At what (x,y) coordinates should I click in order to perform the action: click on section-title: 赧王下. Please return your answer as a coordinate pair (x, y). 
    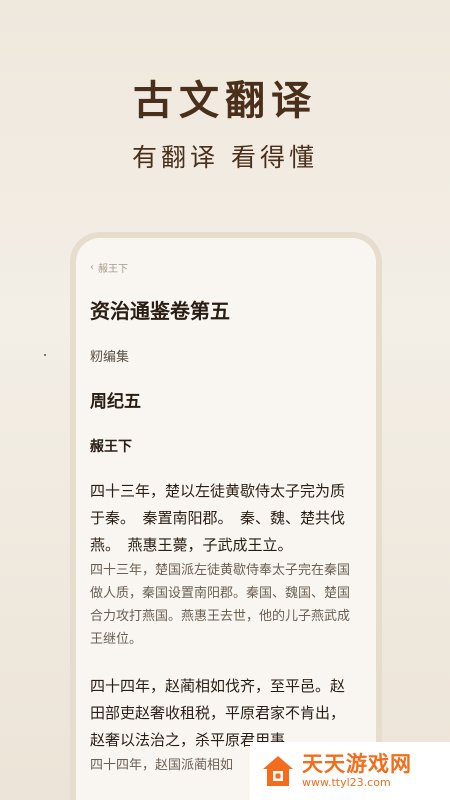
    Looking at the image, I should click on (111, 447).